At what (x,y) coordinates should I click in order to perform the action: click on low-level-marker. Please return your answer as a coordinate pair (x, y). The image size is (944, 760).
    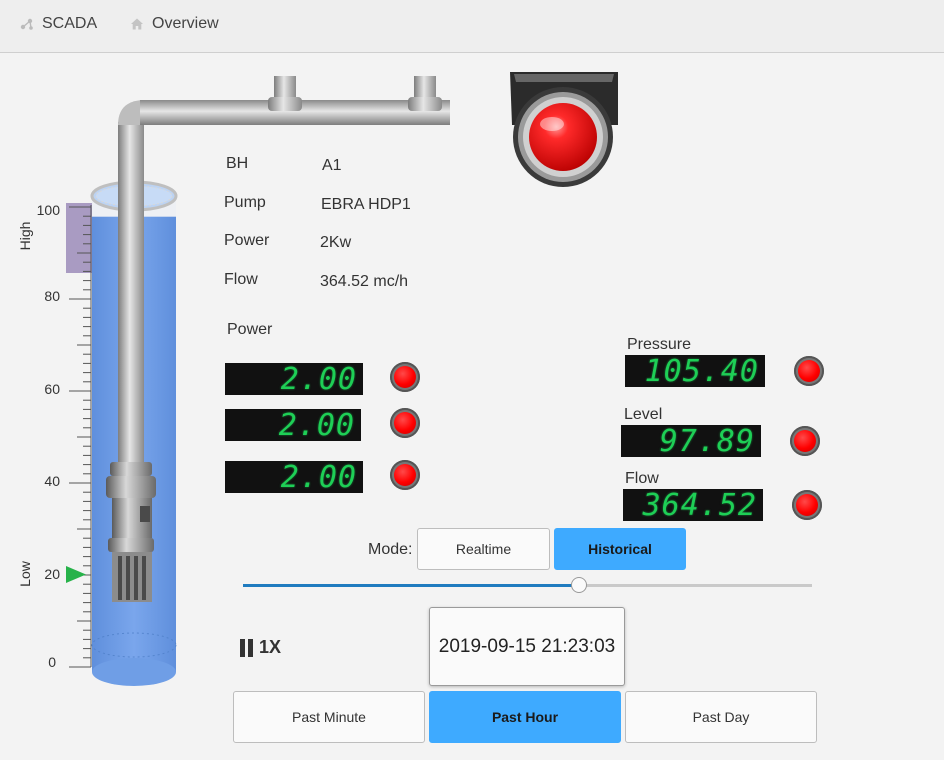
    Looking at the image, I should click on (76, 574).